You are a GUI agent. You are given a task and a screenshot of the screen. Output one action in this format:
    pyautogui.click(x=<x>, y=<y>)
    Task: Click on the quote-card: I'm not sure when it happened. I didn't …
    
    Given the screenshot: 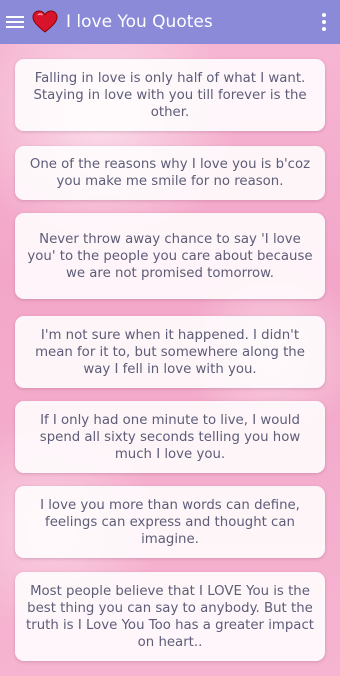 What is the action you would take?
    pyautogui.click(x=170, y=352)
    